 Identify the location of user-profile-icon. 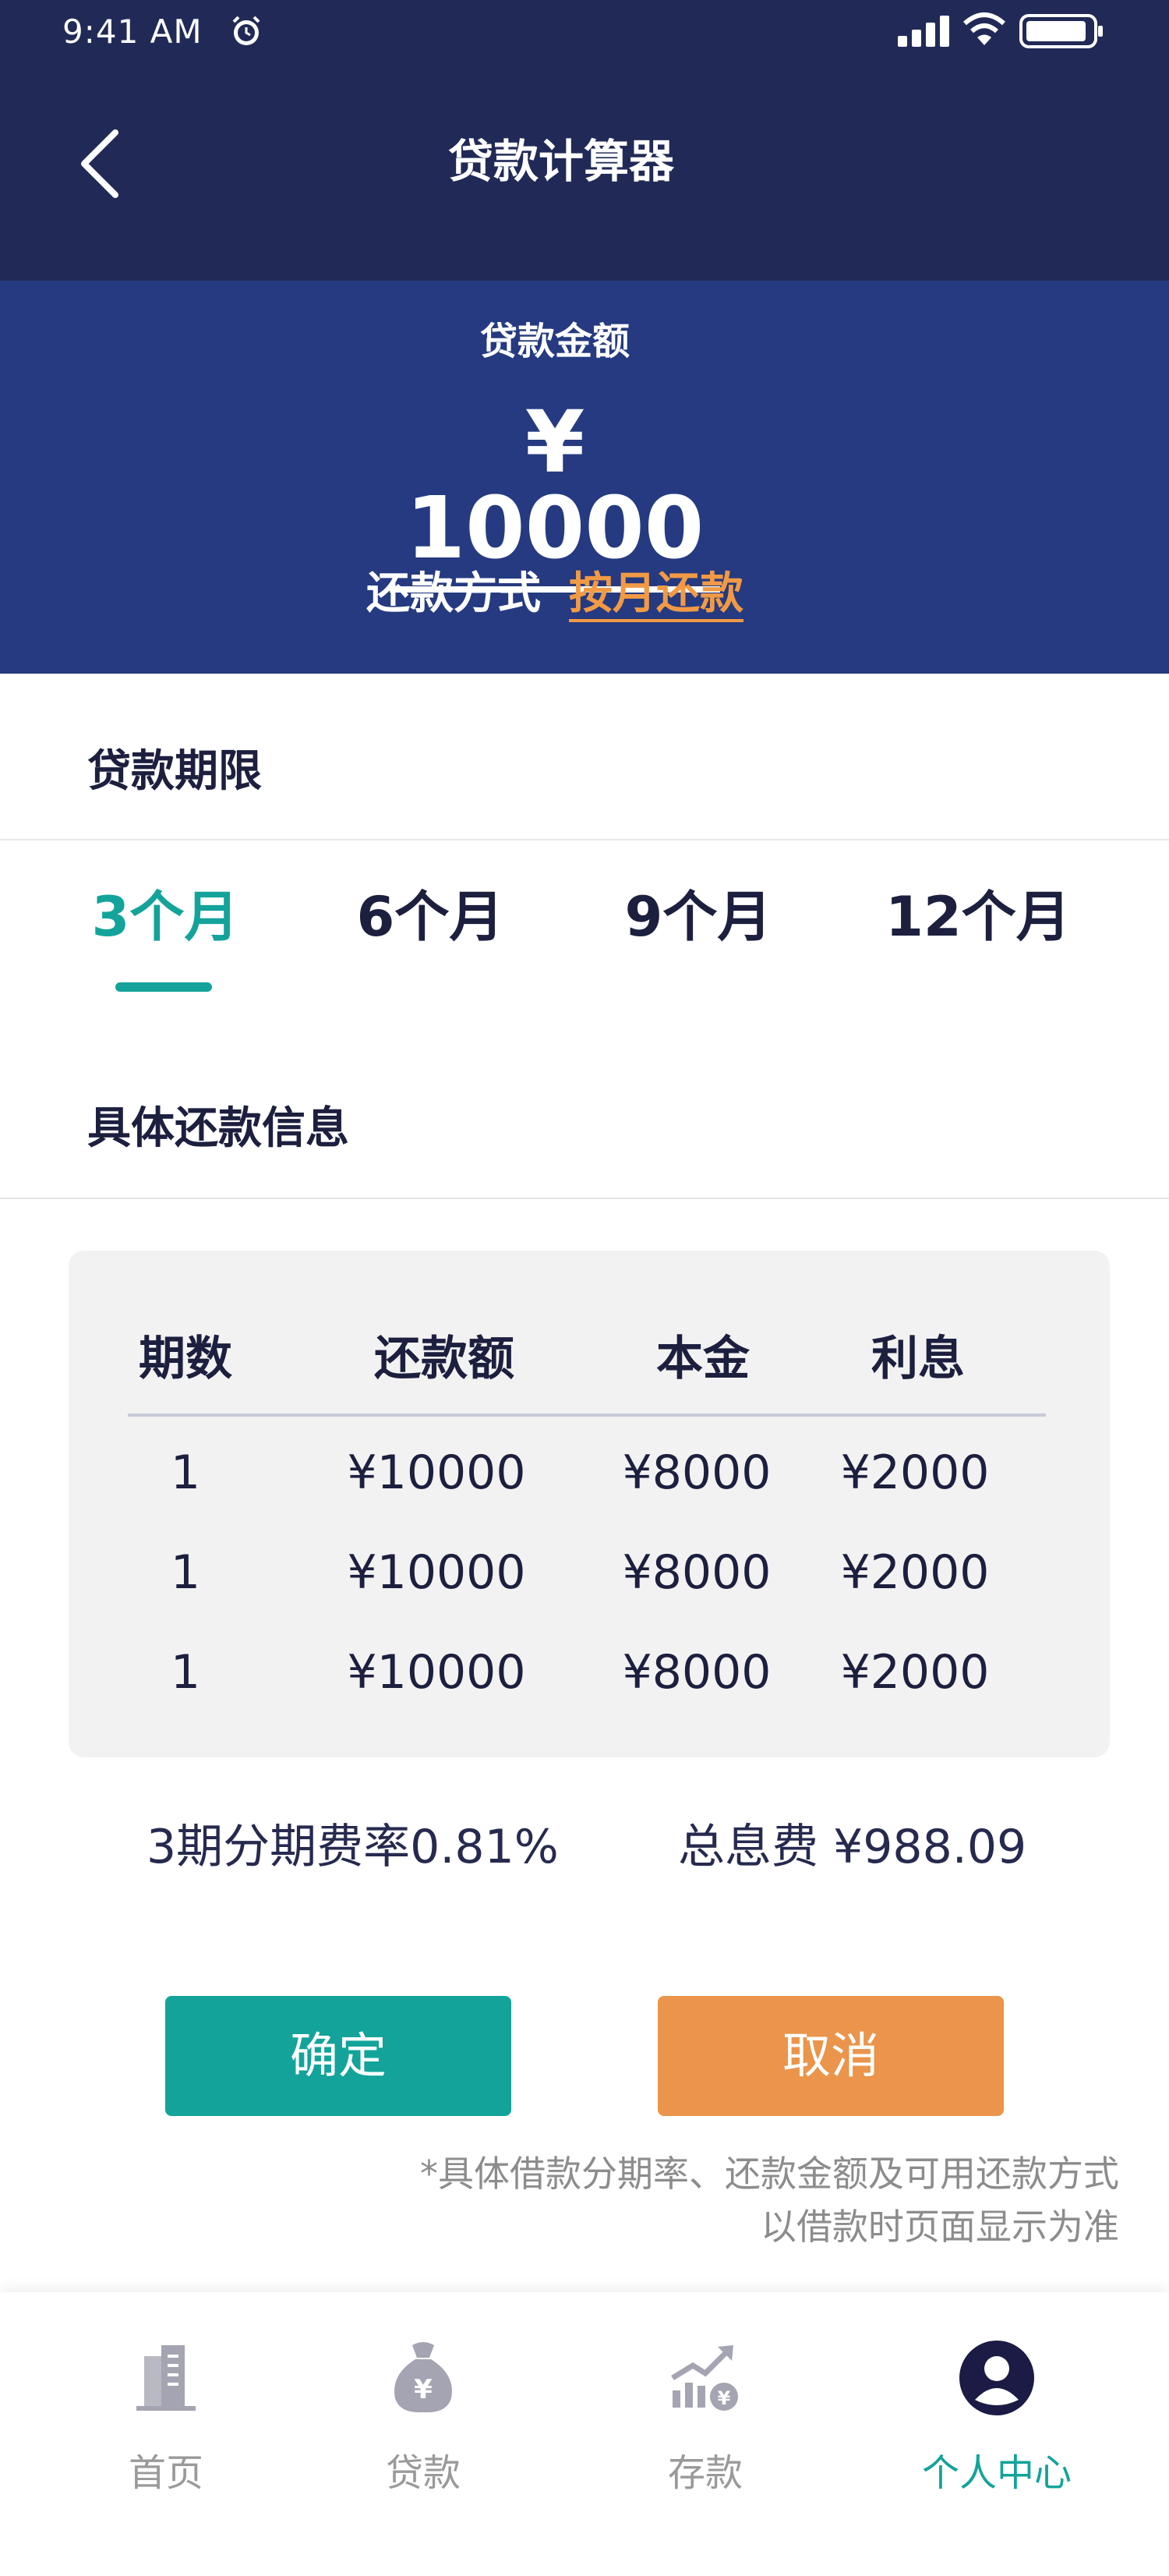
(997, 2378).